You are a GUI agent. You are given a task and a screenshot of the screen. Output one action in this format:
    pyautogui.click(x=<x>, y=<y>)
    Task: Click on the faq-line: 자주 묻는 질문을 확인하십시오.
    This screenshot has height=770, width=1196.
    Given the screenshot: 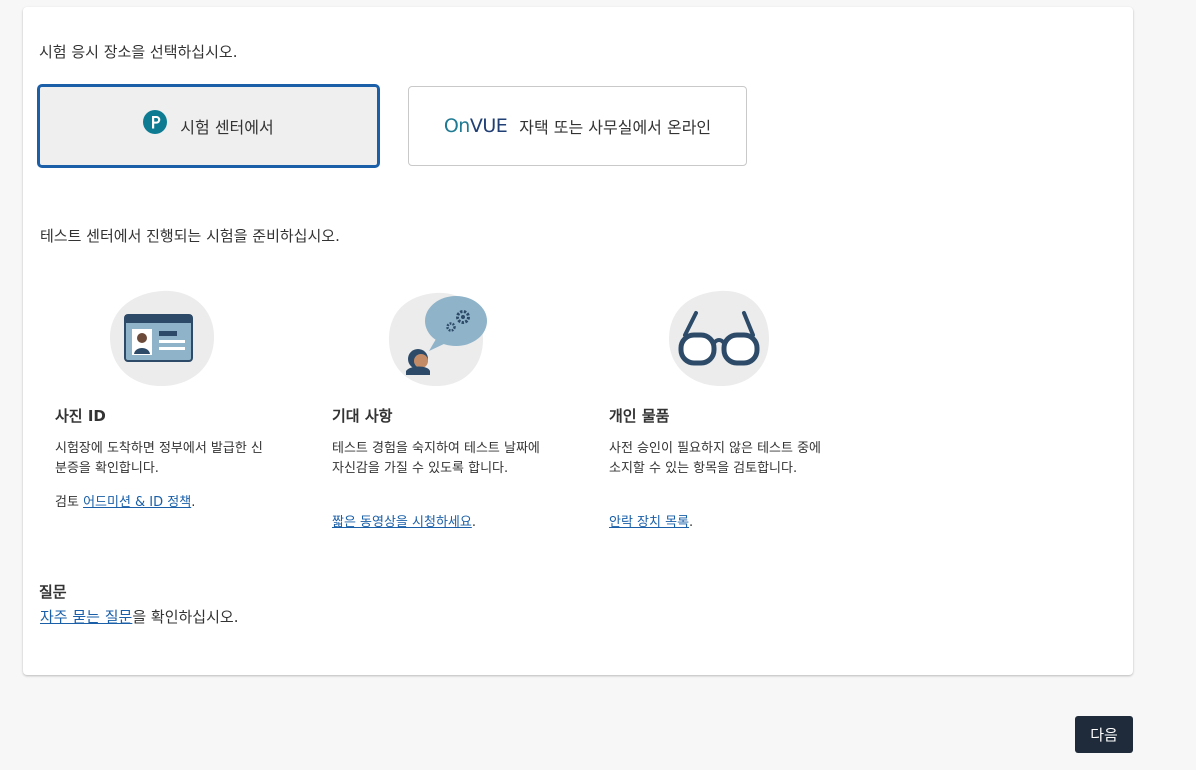 What is the action you would take?
    pyautogui.click(x=139, y=617)
    